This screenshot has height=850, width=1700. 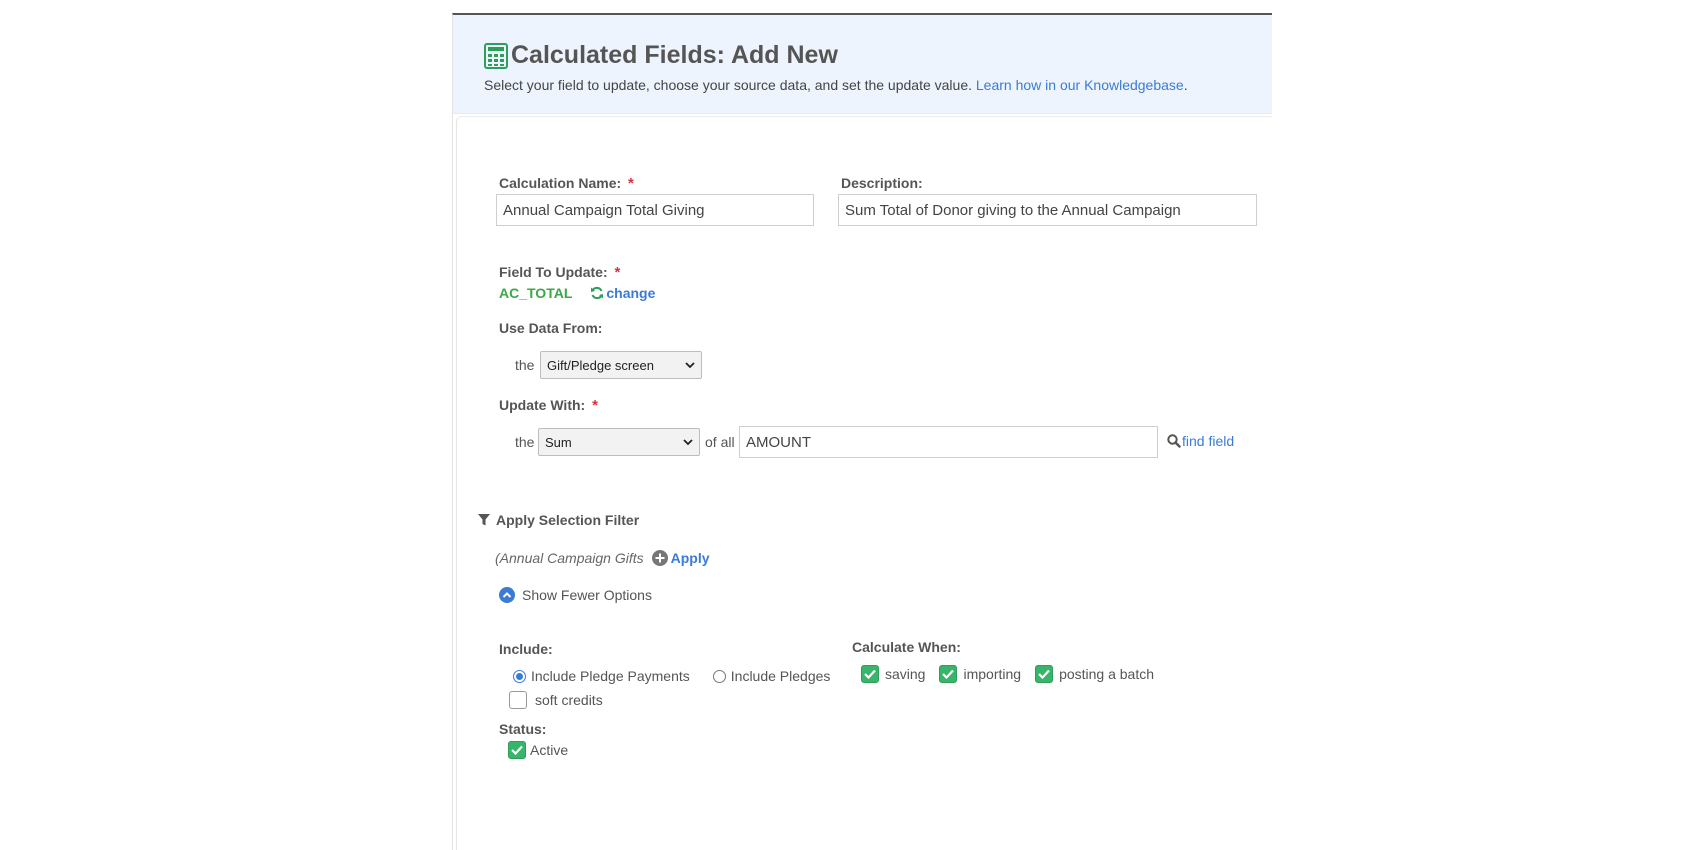 I want to click on plus-circle-icon, so click(x=659, y=558).